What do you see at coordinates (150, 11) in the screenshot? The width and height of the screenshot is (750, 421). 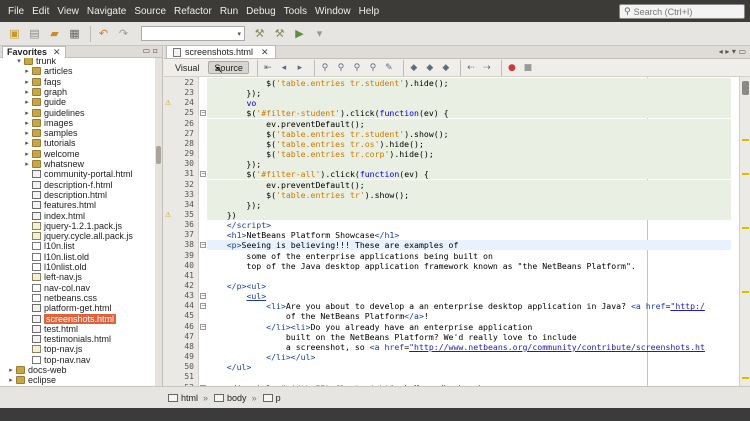 I see `menu-source: Source` at bounding box center [150, 11].